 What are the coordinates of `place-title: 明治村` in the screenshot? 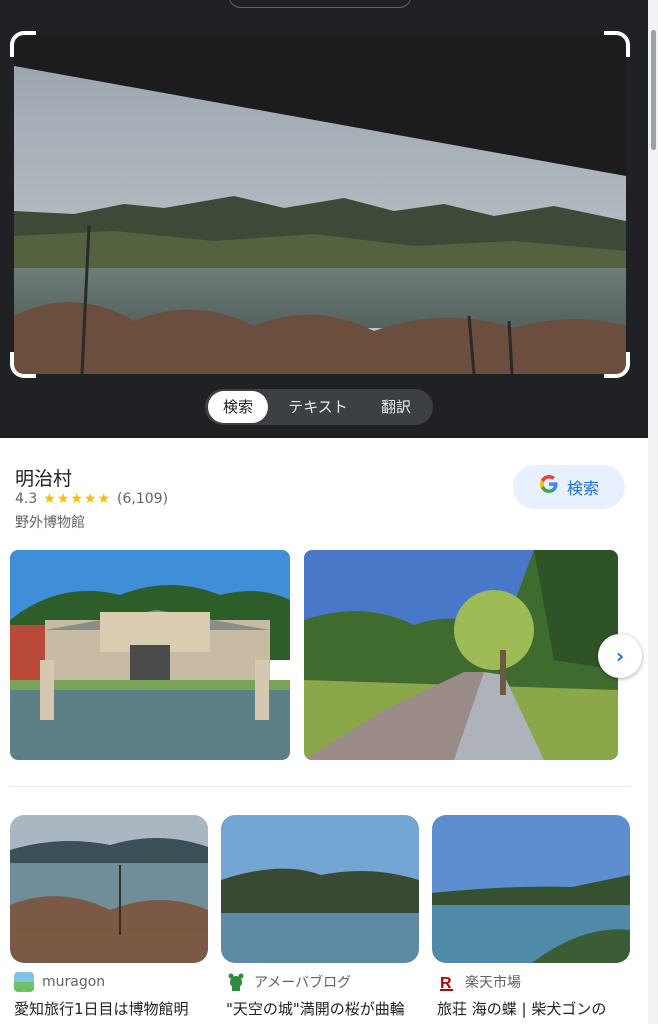 It's located at (43, 477).